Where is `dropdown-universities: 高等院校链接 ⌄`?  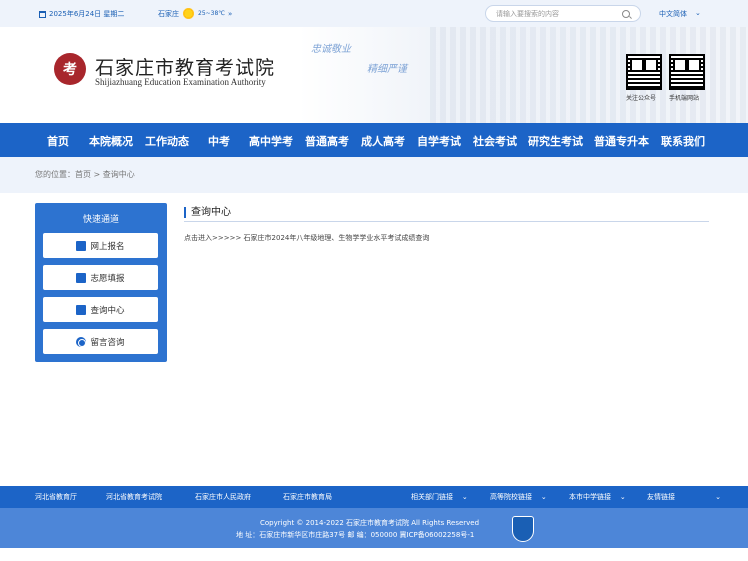 dropdown-universities: 高等院校链接 ⌄ is located at coordinates (518, 497).